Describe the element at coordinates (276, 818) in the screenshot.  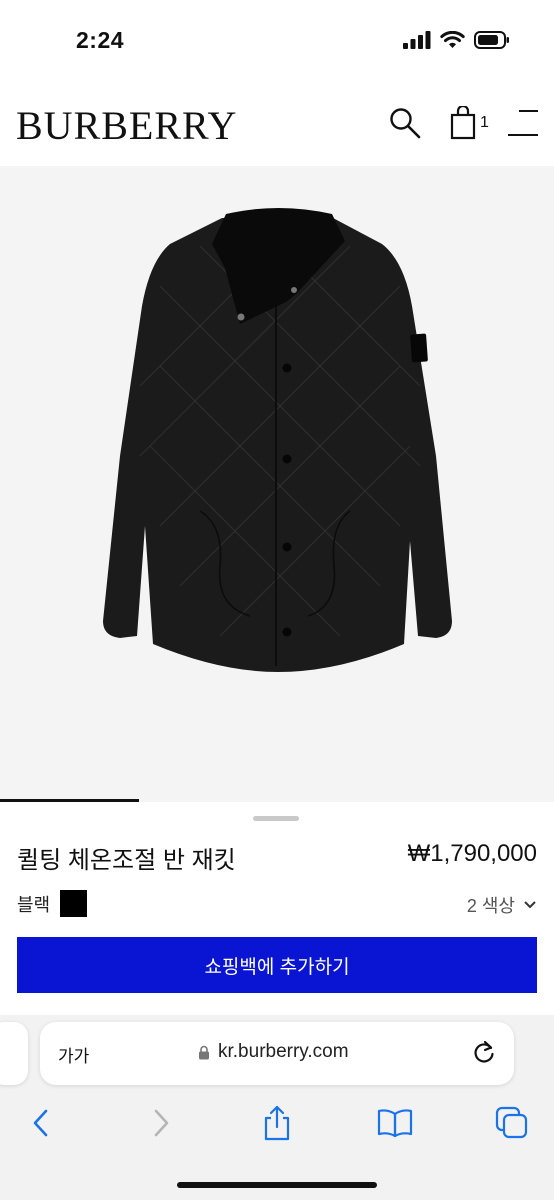
I see `sheet-handle` at that location.